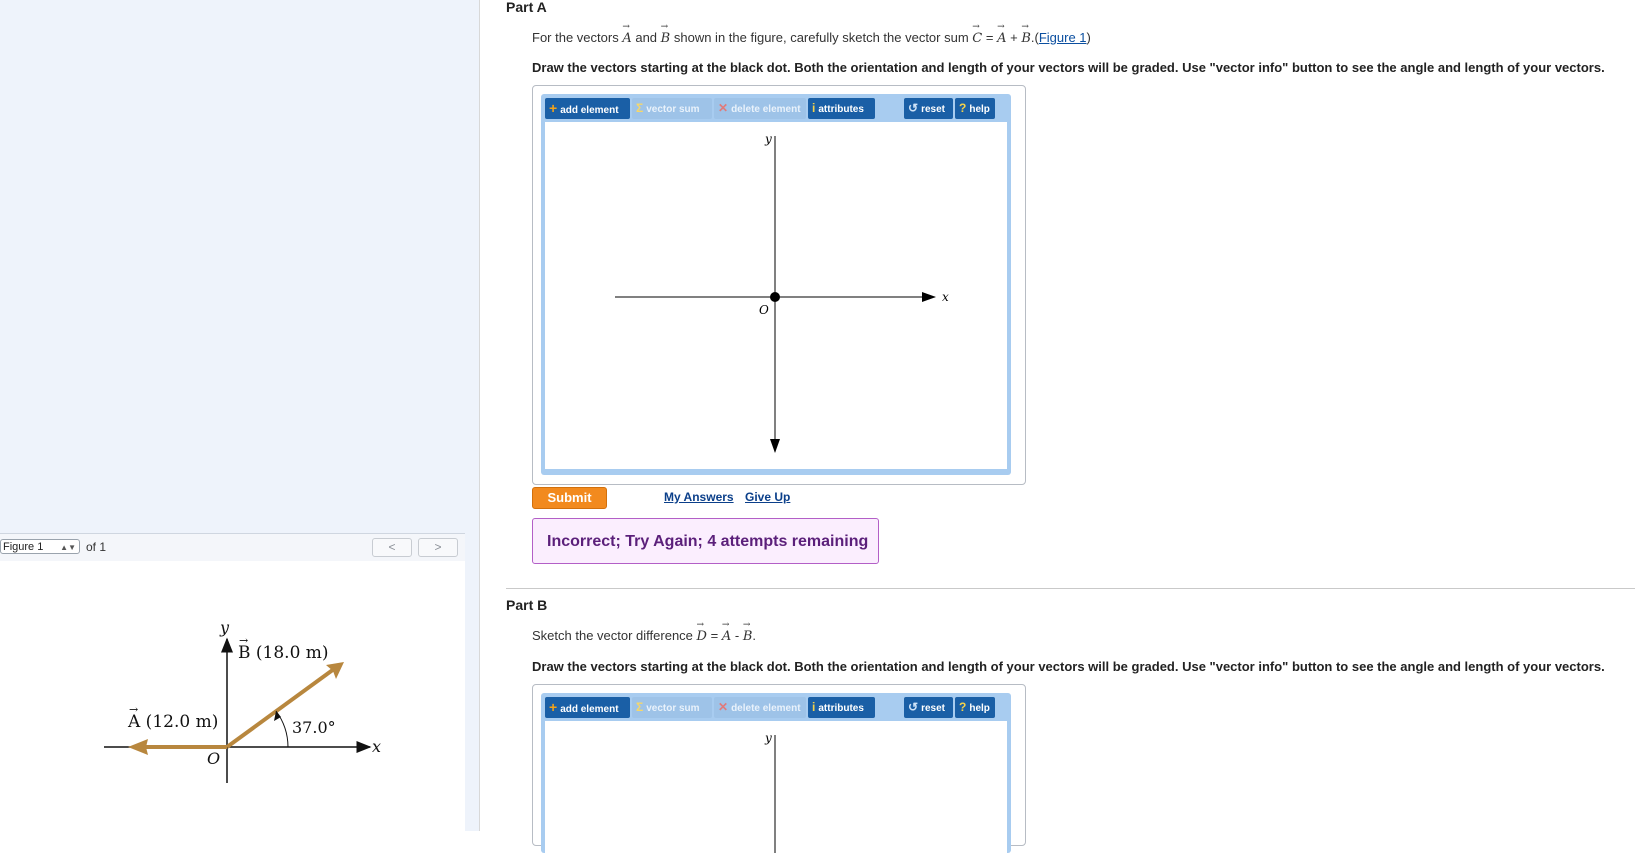 This screenshot has width=1635, height=853. I want to click on previous-figure-button: <, so click(392, 547).